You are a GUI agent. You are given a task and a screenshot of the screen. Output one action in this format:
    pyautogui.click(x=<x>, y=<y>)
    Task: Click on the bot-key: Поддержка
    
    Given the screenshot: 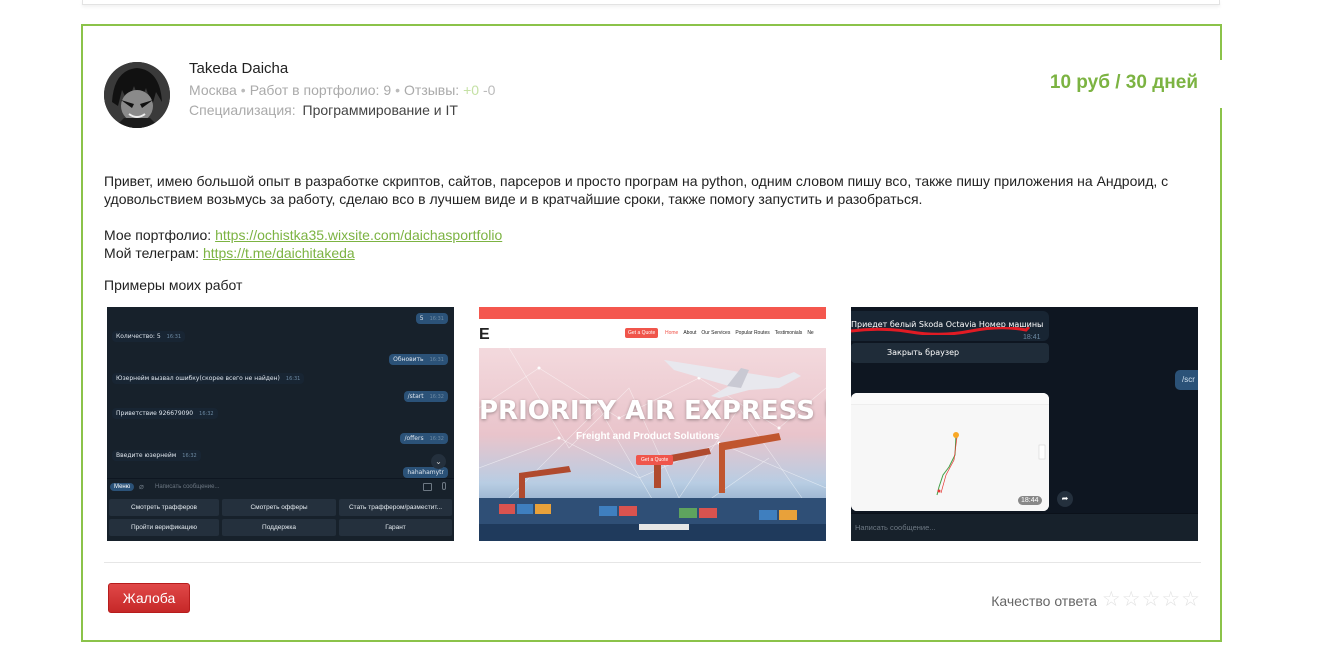 What is the action you would take?
    pyautogui.click(x=279, y=527)
    